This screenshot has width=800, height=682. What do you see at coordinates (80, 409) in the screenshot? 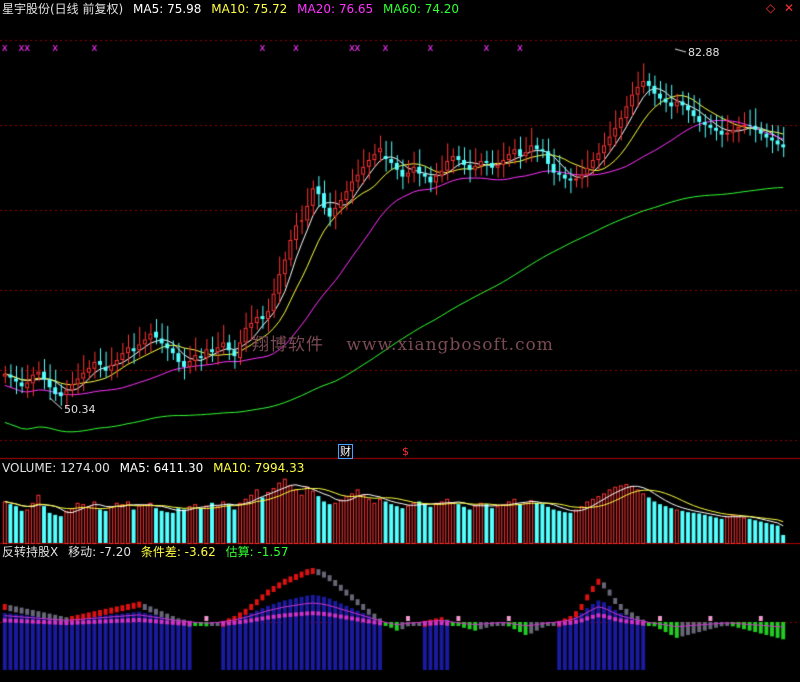
I see `low-price-label: 50.34` at bounding box center [80, 409].